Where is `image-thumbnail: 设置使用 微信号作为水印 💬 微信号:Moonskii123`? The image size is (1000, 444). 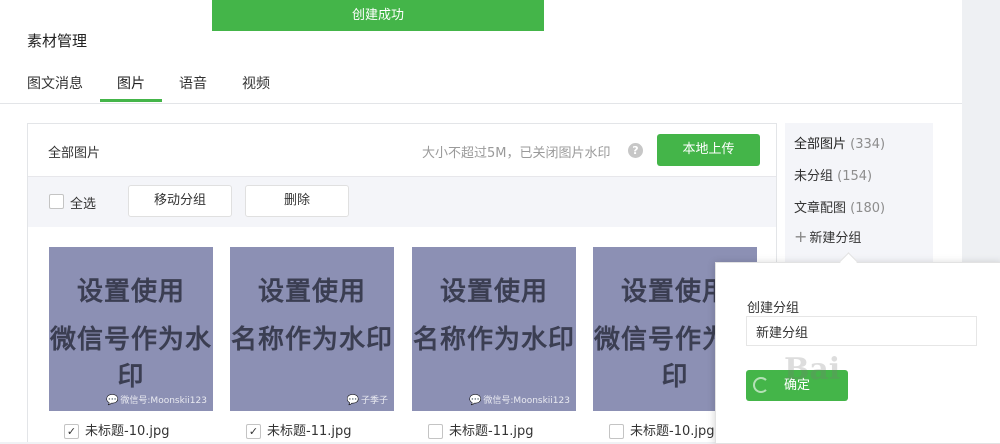
image-thumbnail: 设置使用 微信号作为水印 💬 微信号:Moonskii123 is located at coordinates (131, 329).